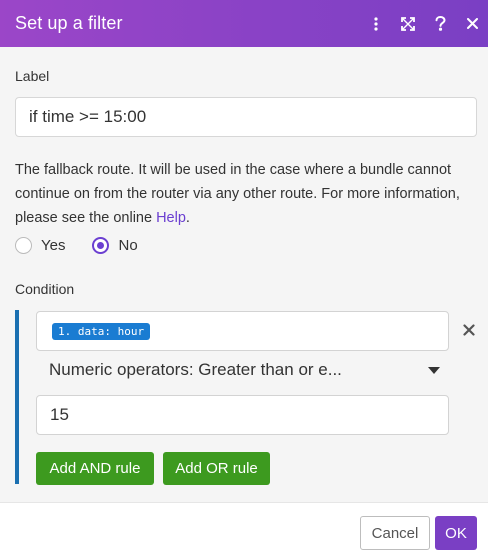 The height and width of the screenshot is (557, 488). I want to click on expand-icon, so click(408, 23).